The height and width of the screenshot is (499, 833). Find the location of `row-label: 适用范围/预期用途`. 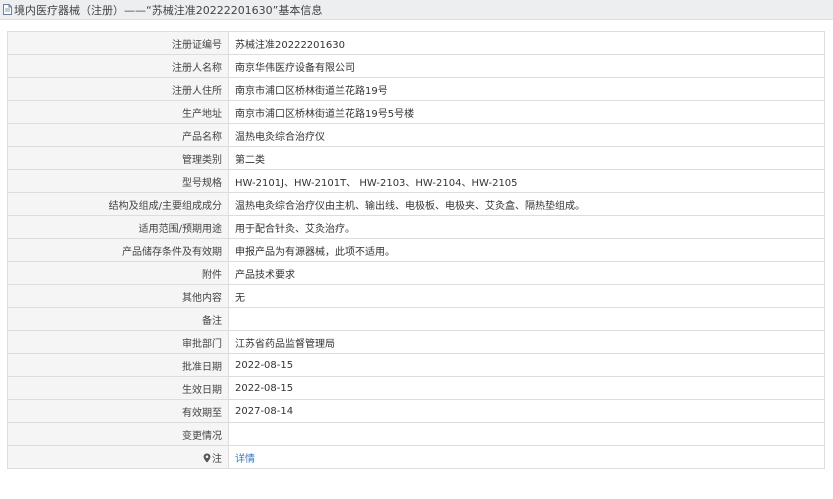

row-label: 适用范围/预期用途 is located at coordinates (118, 227).